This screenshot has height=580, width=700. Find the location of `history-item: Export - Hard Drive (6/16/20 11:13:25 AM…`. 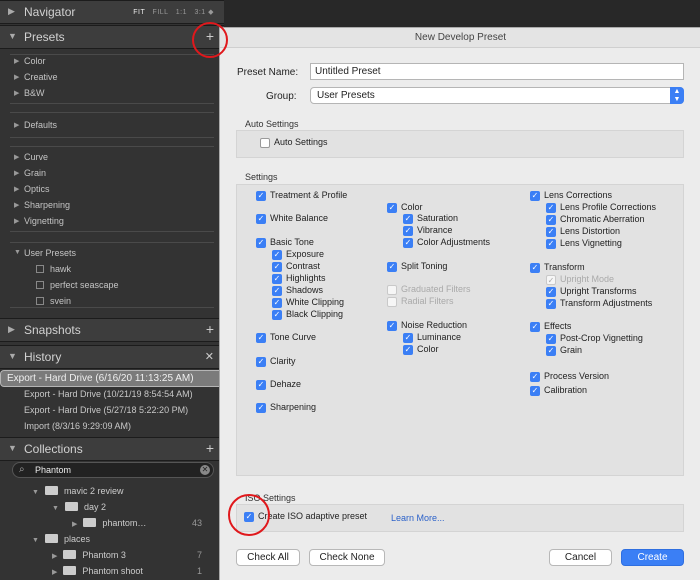

history-item: Export - Hard Drive (6/16/20 11:13:25 AM… is located at coordinates (112, 378).